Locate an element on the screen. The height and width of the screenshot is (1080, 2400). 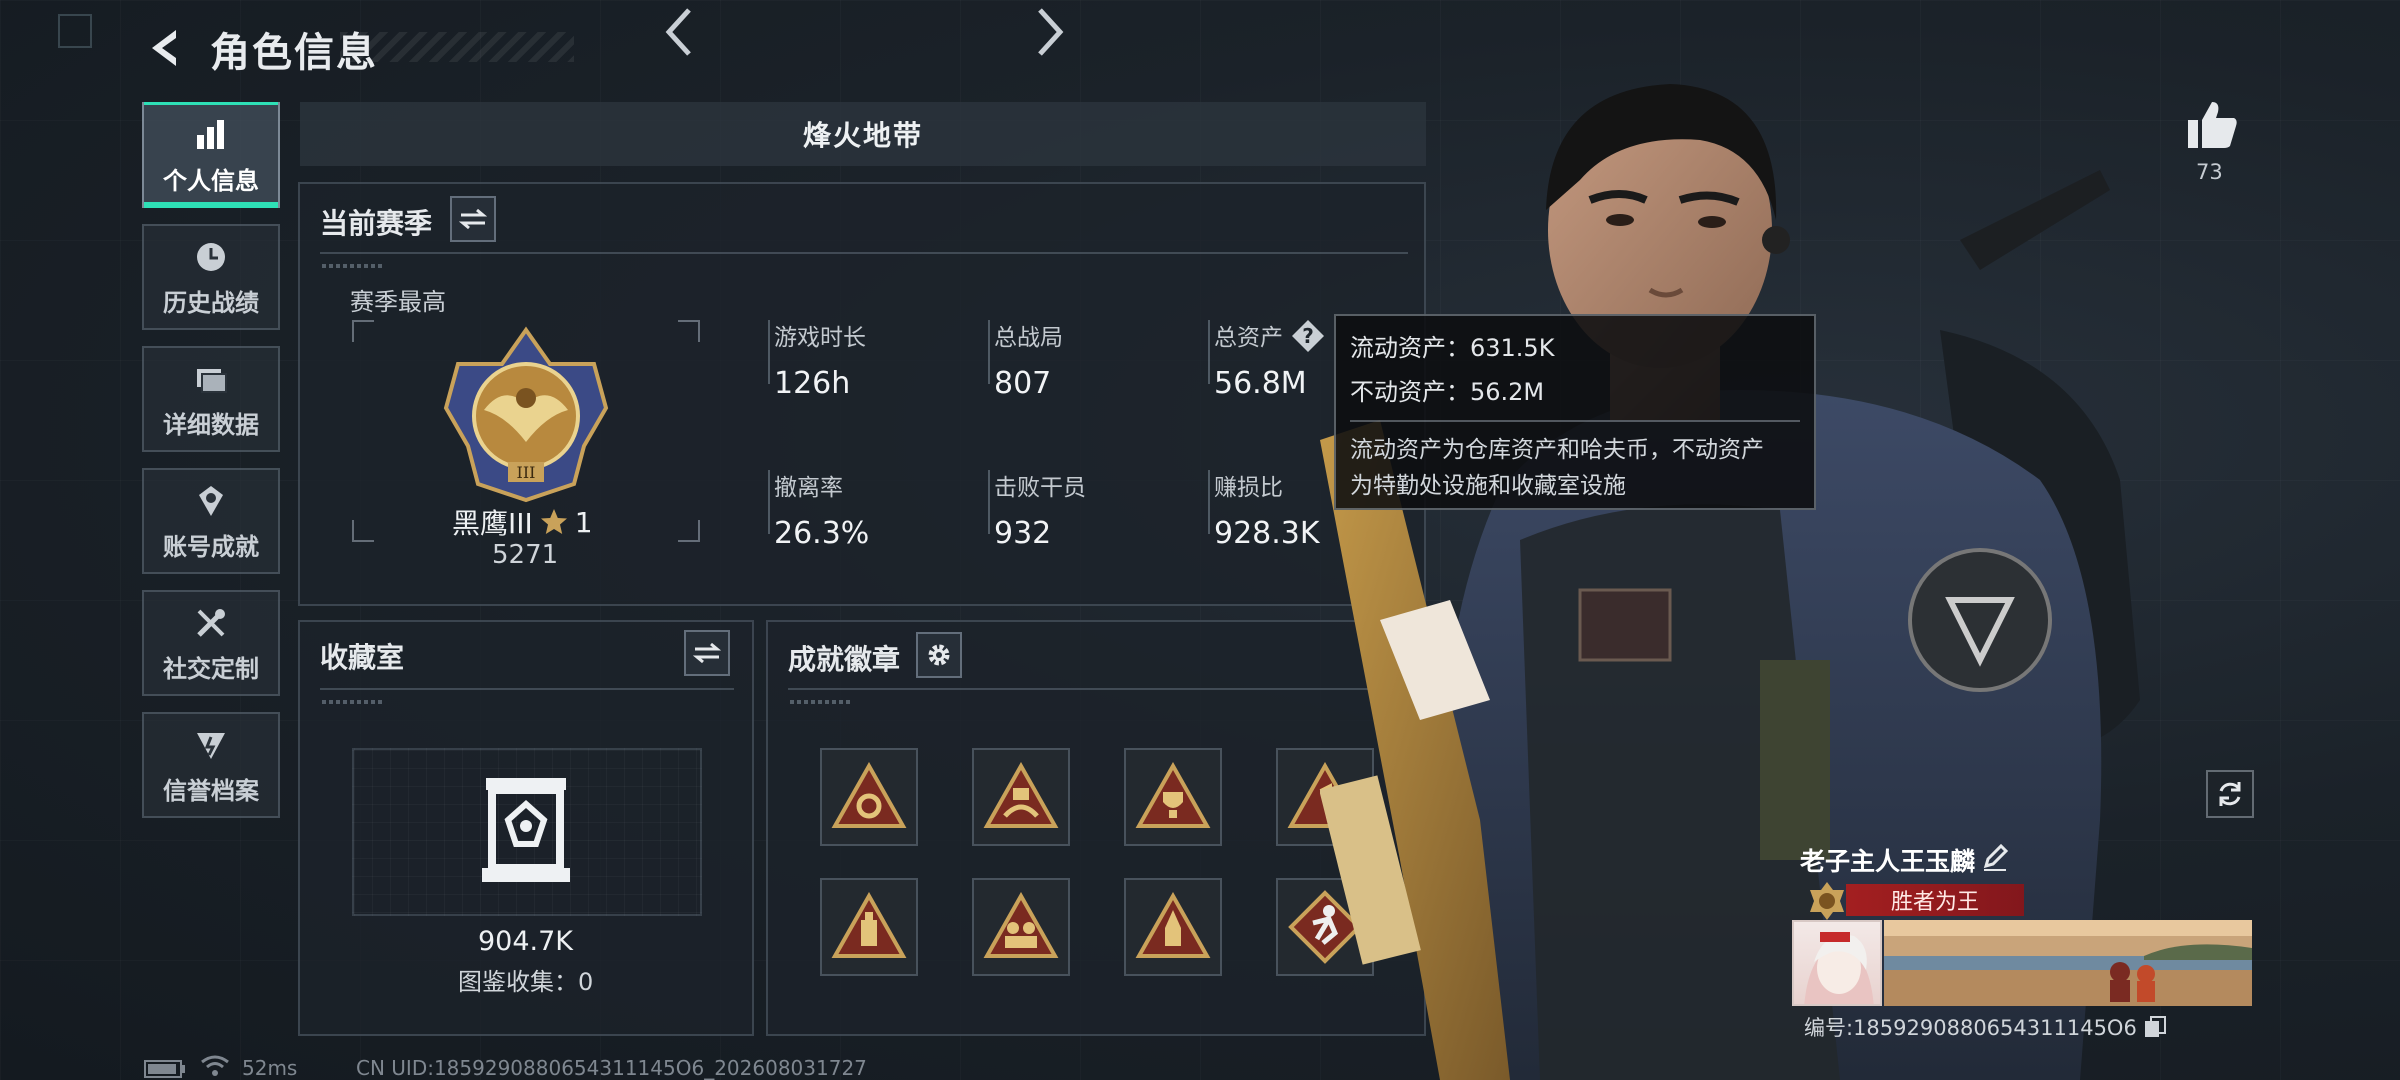
back-arrow-icon is located at coordinates (166, 48).